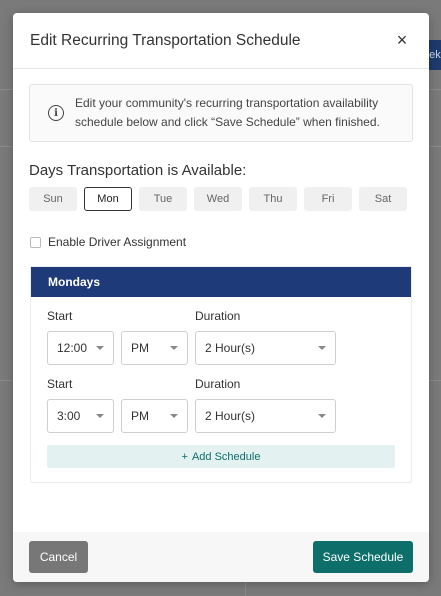 This screenshot has width=441, height=596. What do you see at coordinates (221, 242) in the screenshot?
I see `driver-assignment-row: Enable Driver Assignment` at bounding box center [221, 242].